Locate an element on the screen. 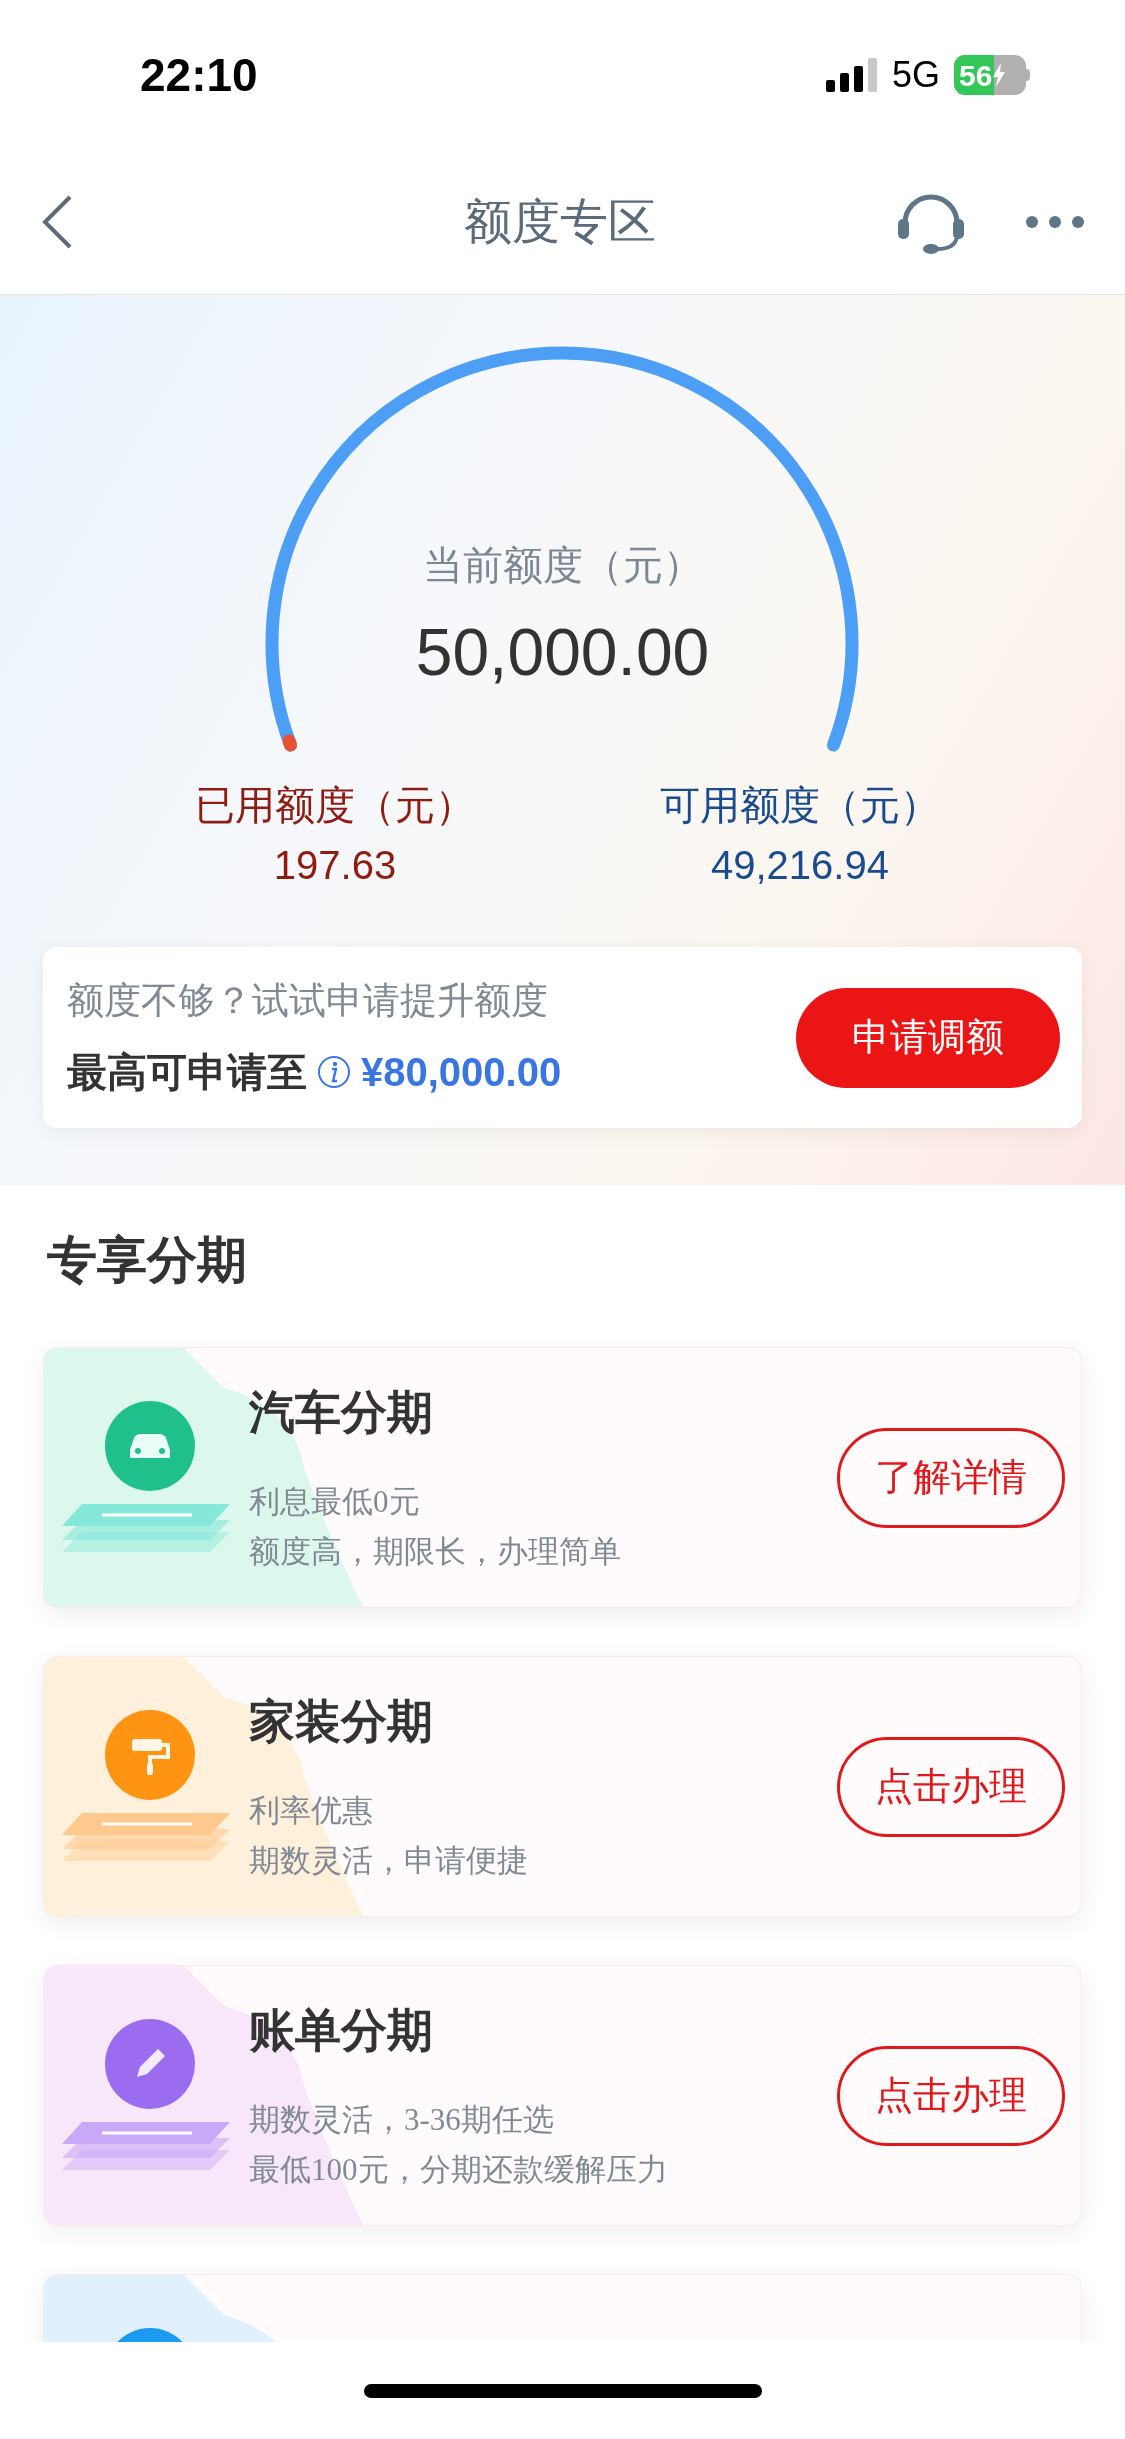 The height and width of the screenshot is (2439, 1125). product-description: 利率优惠 is located at coordinates (311, 1811).